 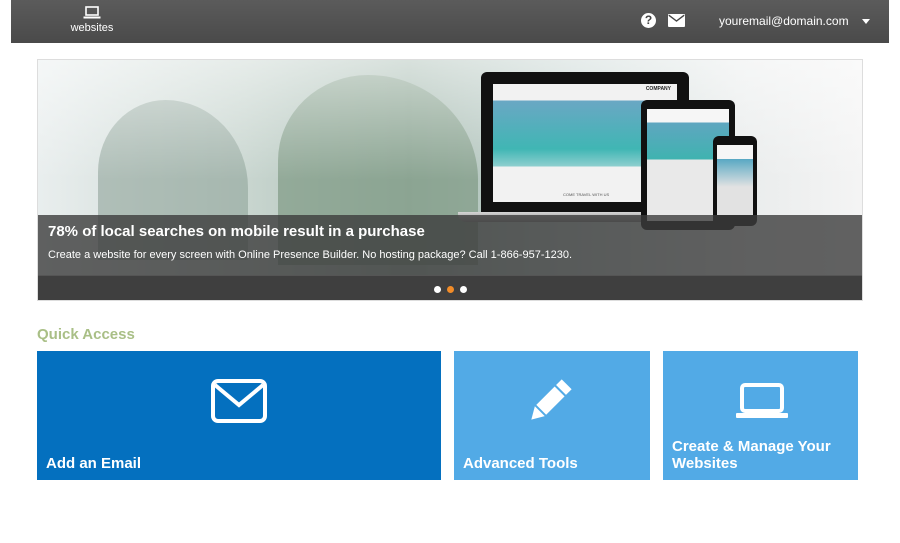 I want to click on nav-websites-label: websites, so click(x=92, y=28).